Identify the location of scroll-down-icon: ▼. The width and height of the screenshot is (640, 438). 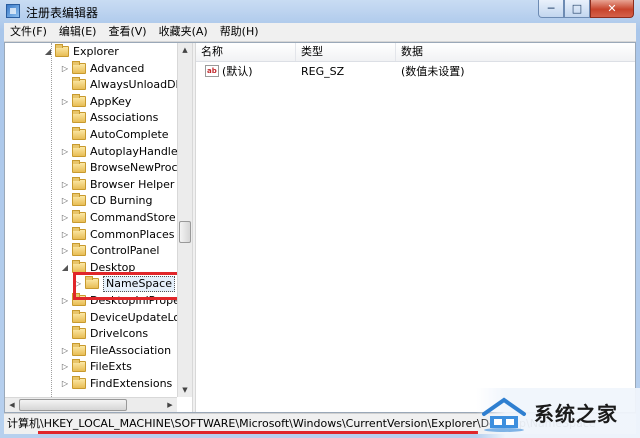
(185, 390).